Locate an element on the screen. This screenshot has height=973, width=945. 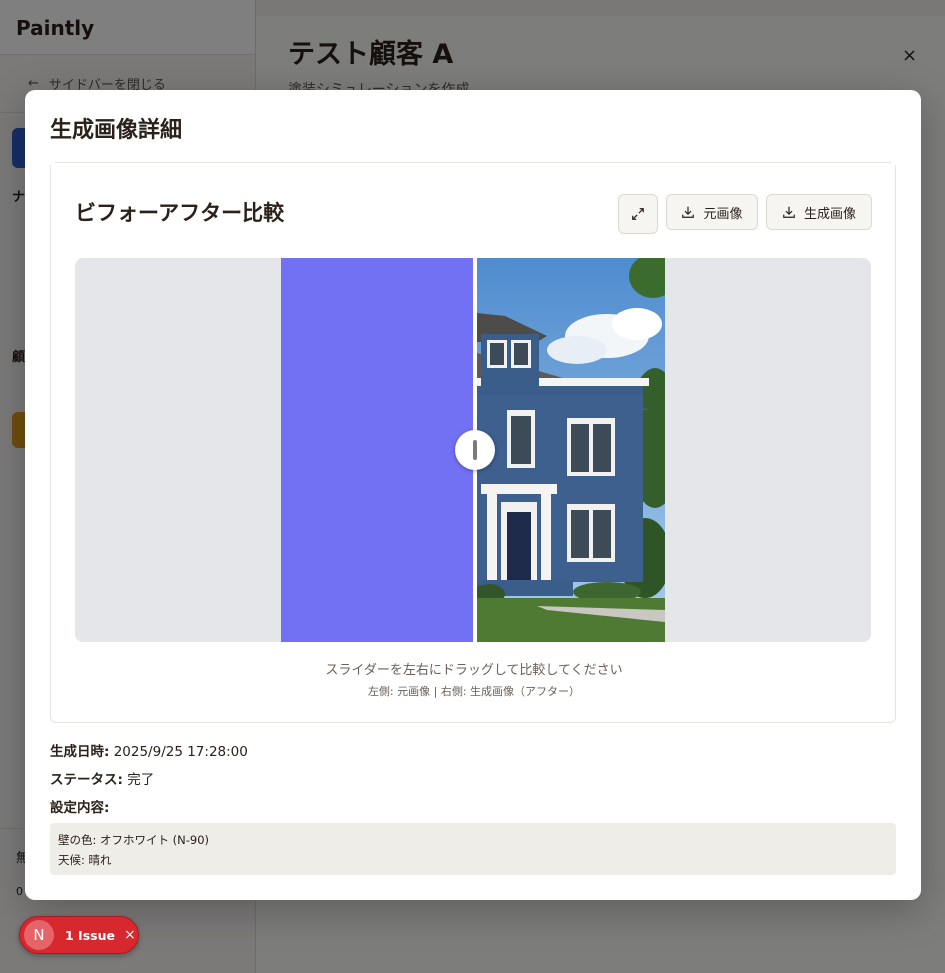
comparison-title: ビフォーアフター比較 is located at coordinates (180, 213).